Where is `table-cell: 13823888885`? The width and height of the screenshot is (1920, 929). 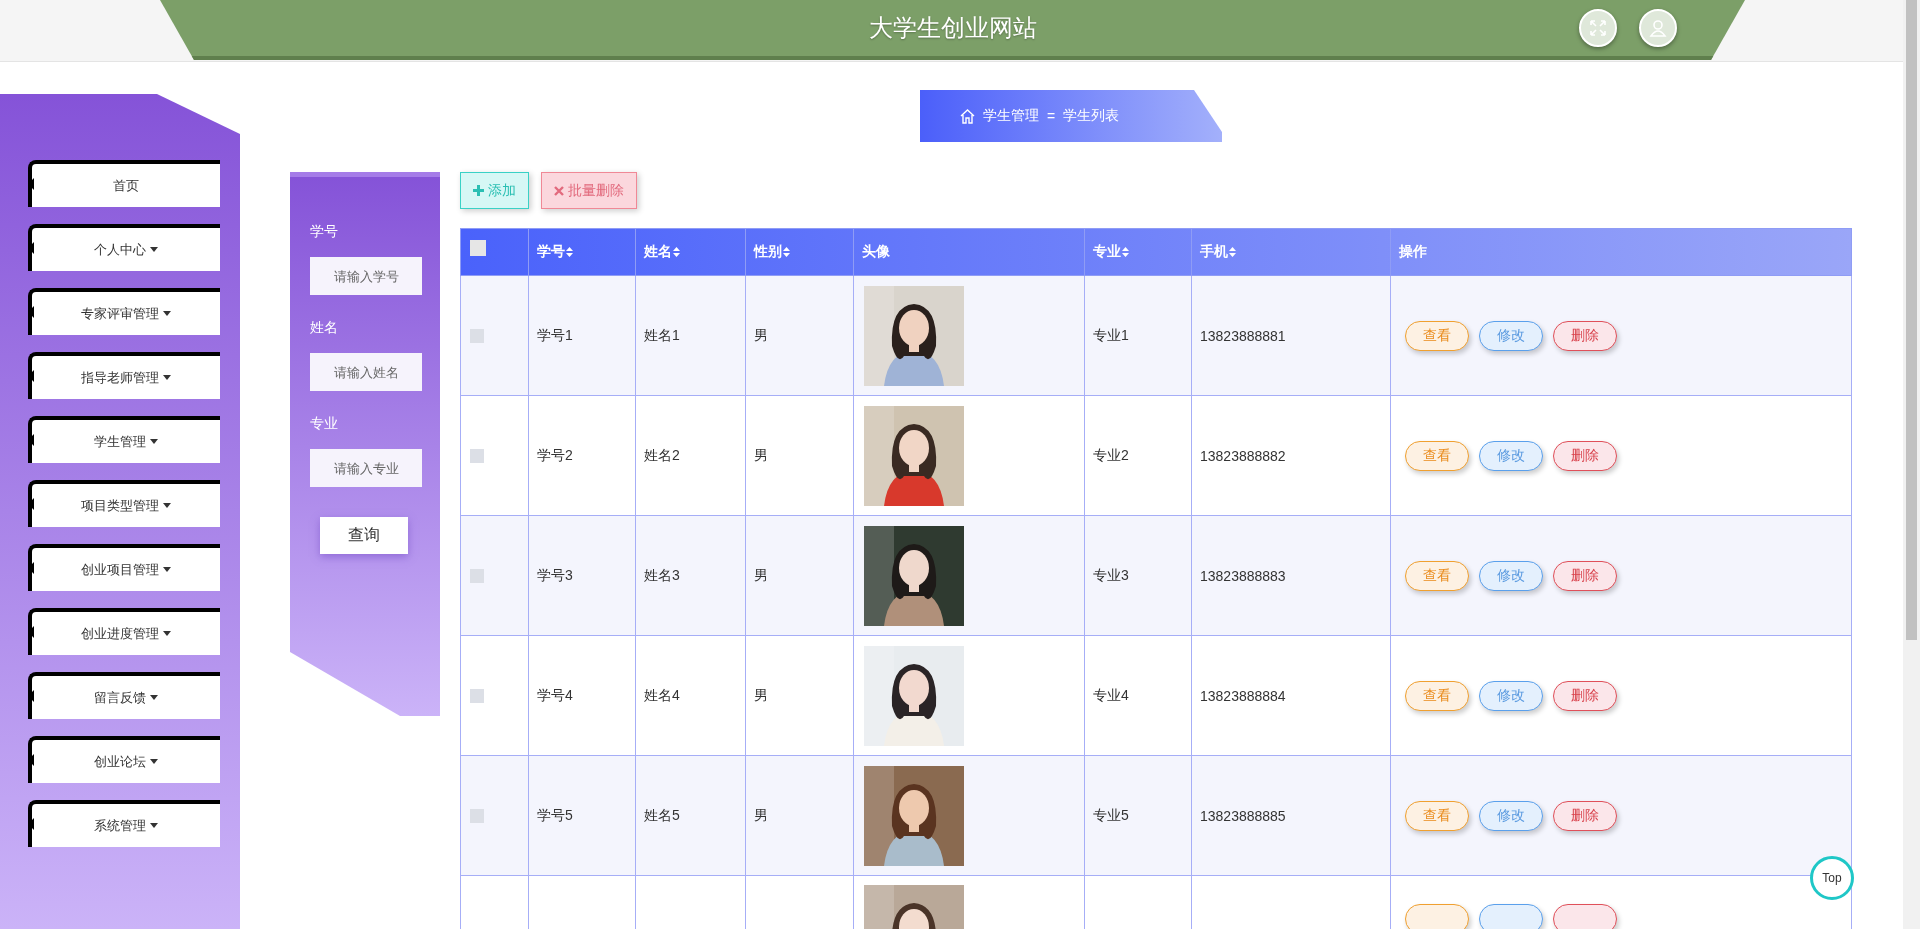 table-cell: 13823888885 is located at coordinates (1291, 815).